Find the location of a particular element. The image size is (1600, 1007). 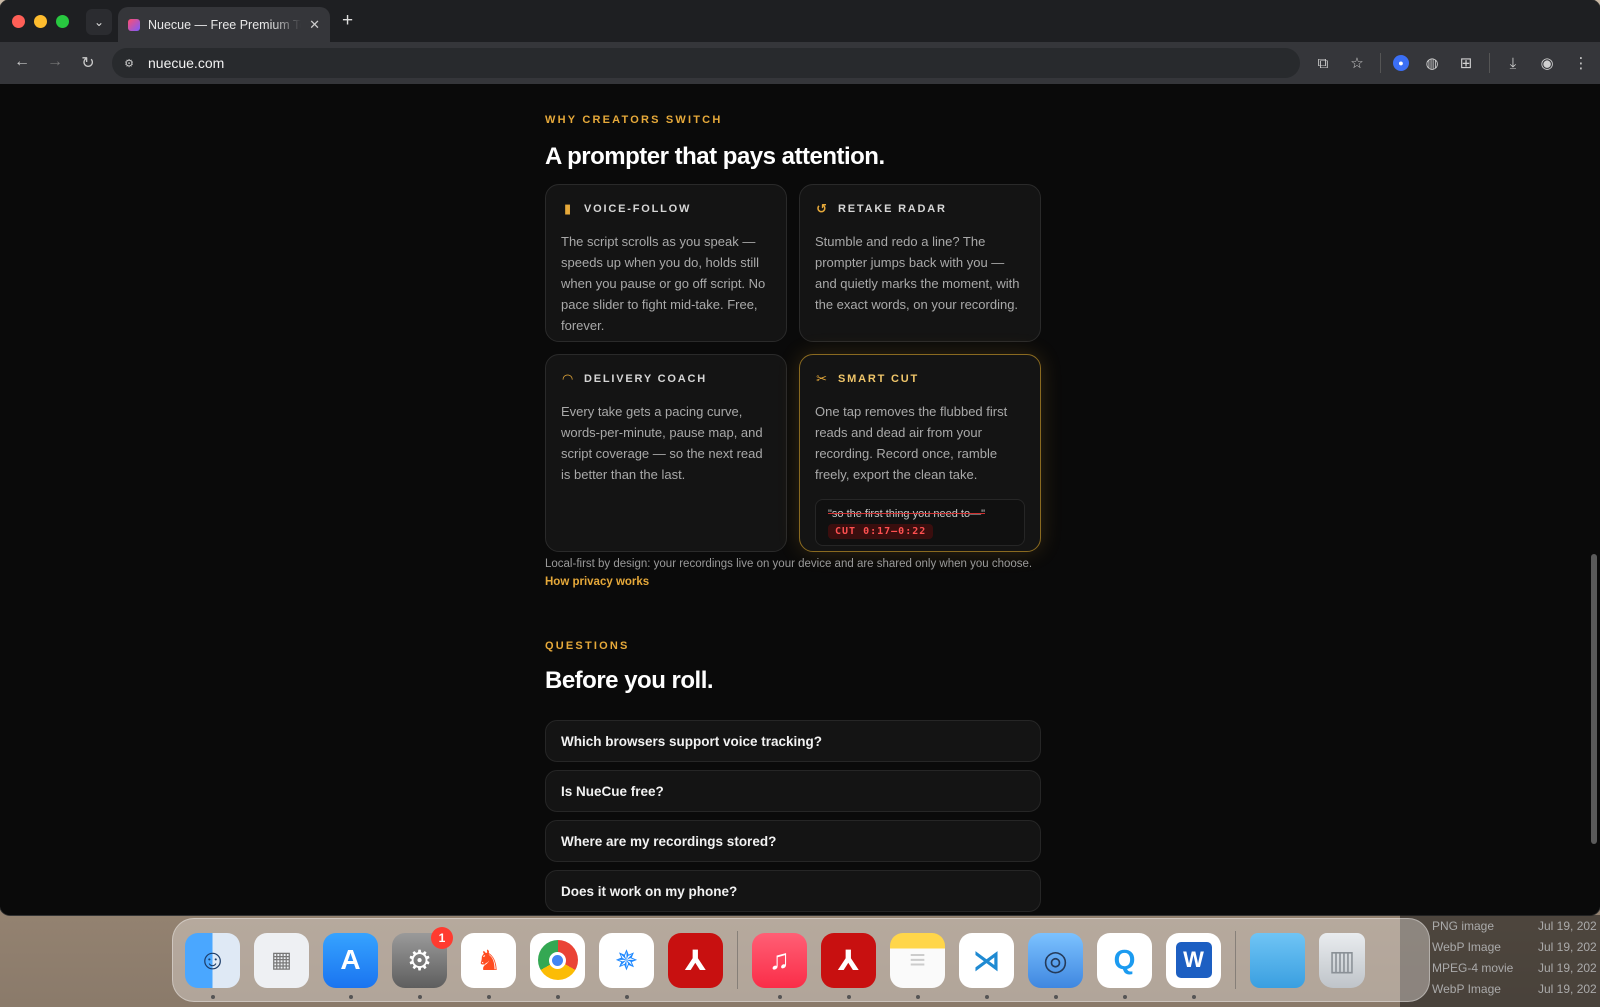

feature-card-title: SMART CUT is located at coordinates (878, 379).